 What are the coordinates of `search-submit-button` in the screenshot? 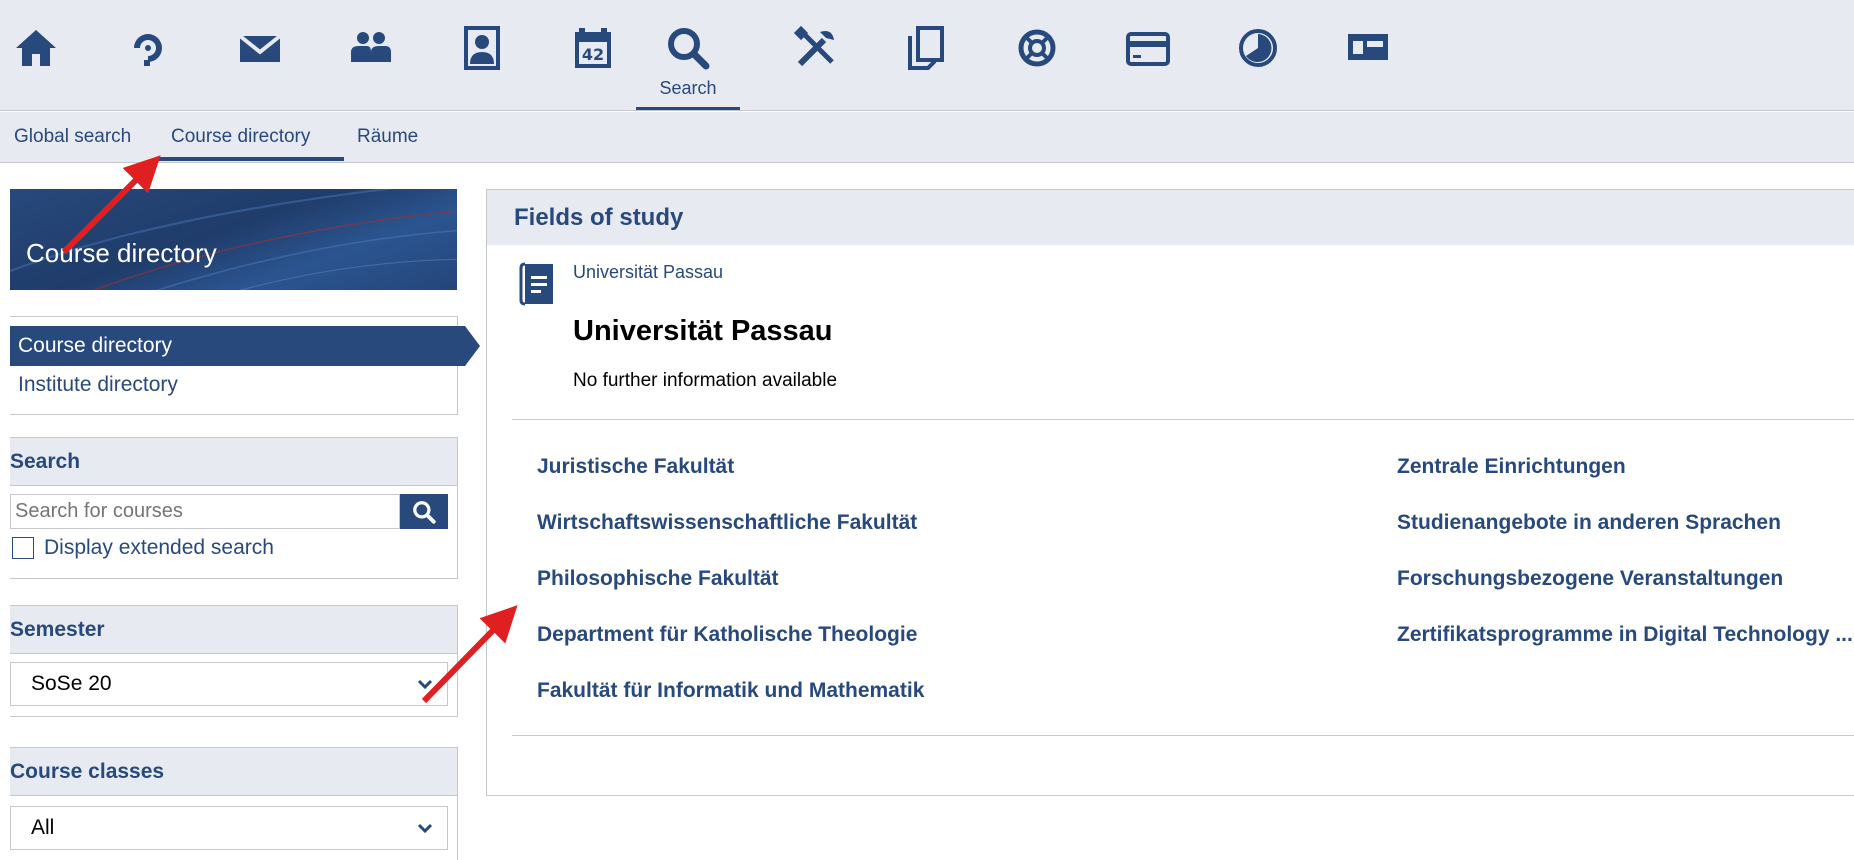 It's located at (424, 511).